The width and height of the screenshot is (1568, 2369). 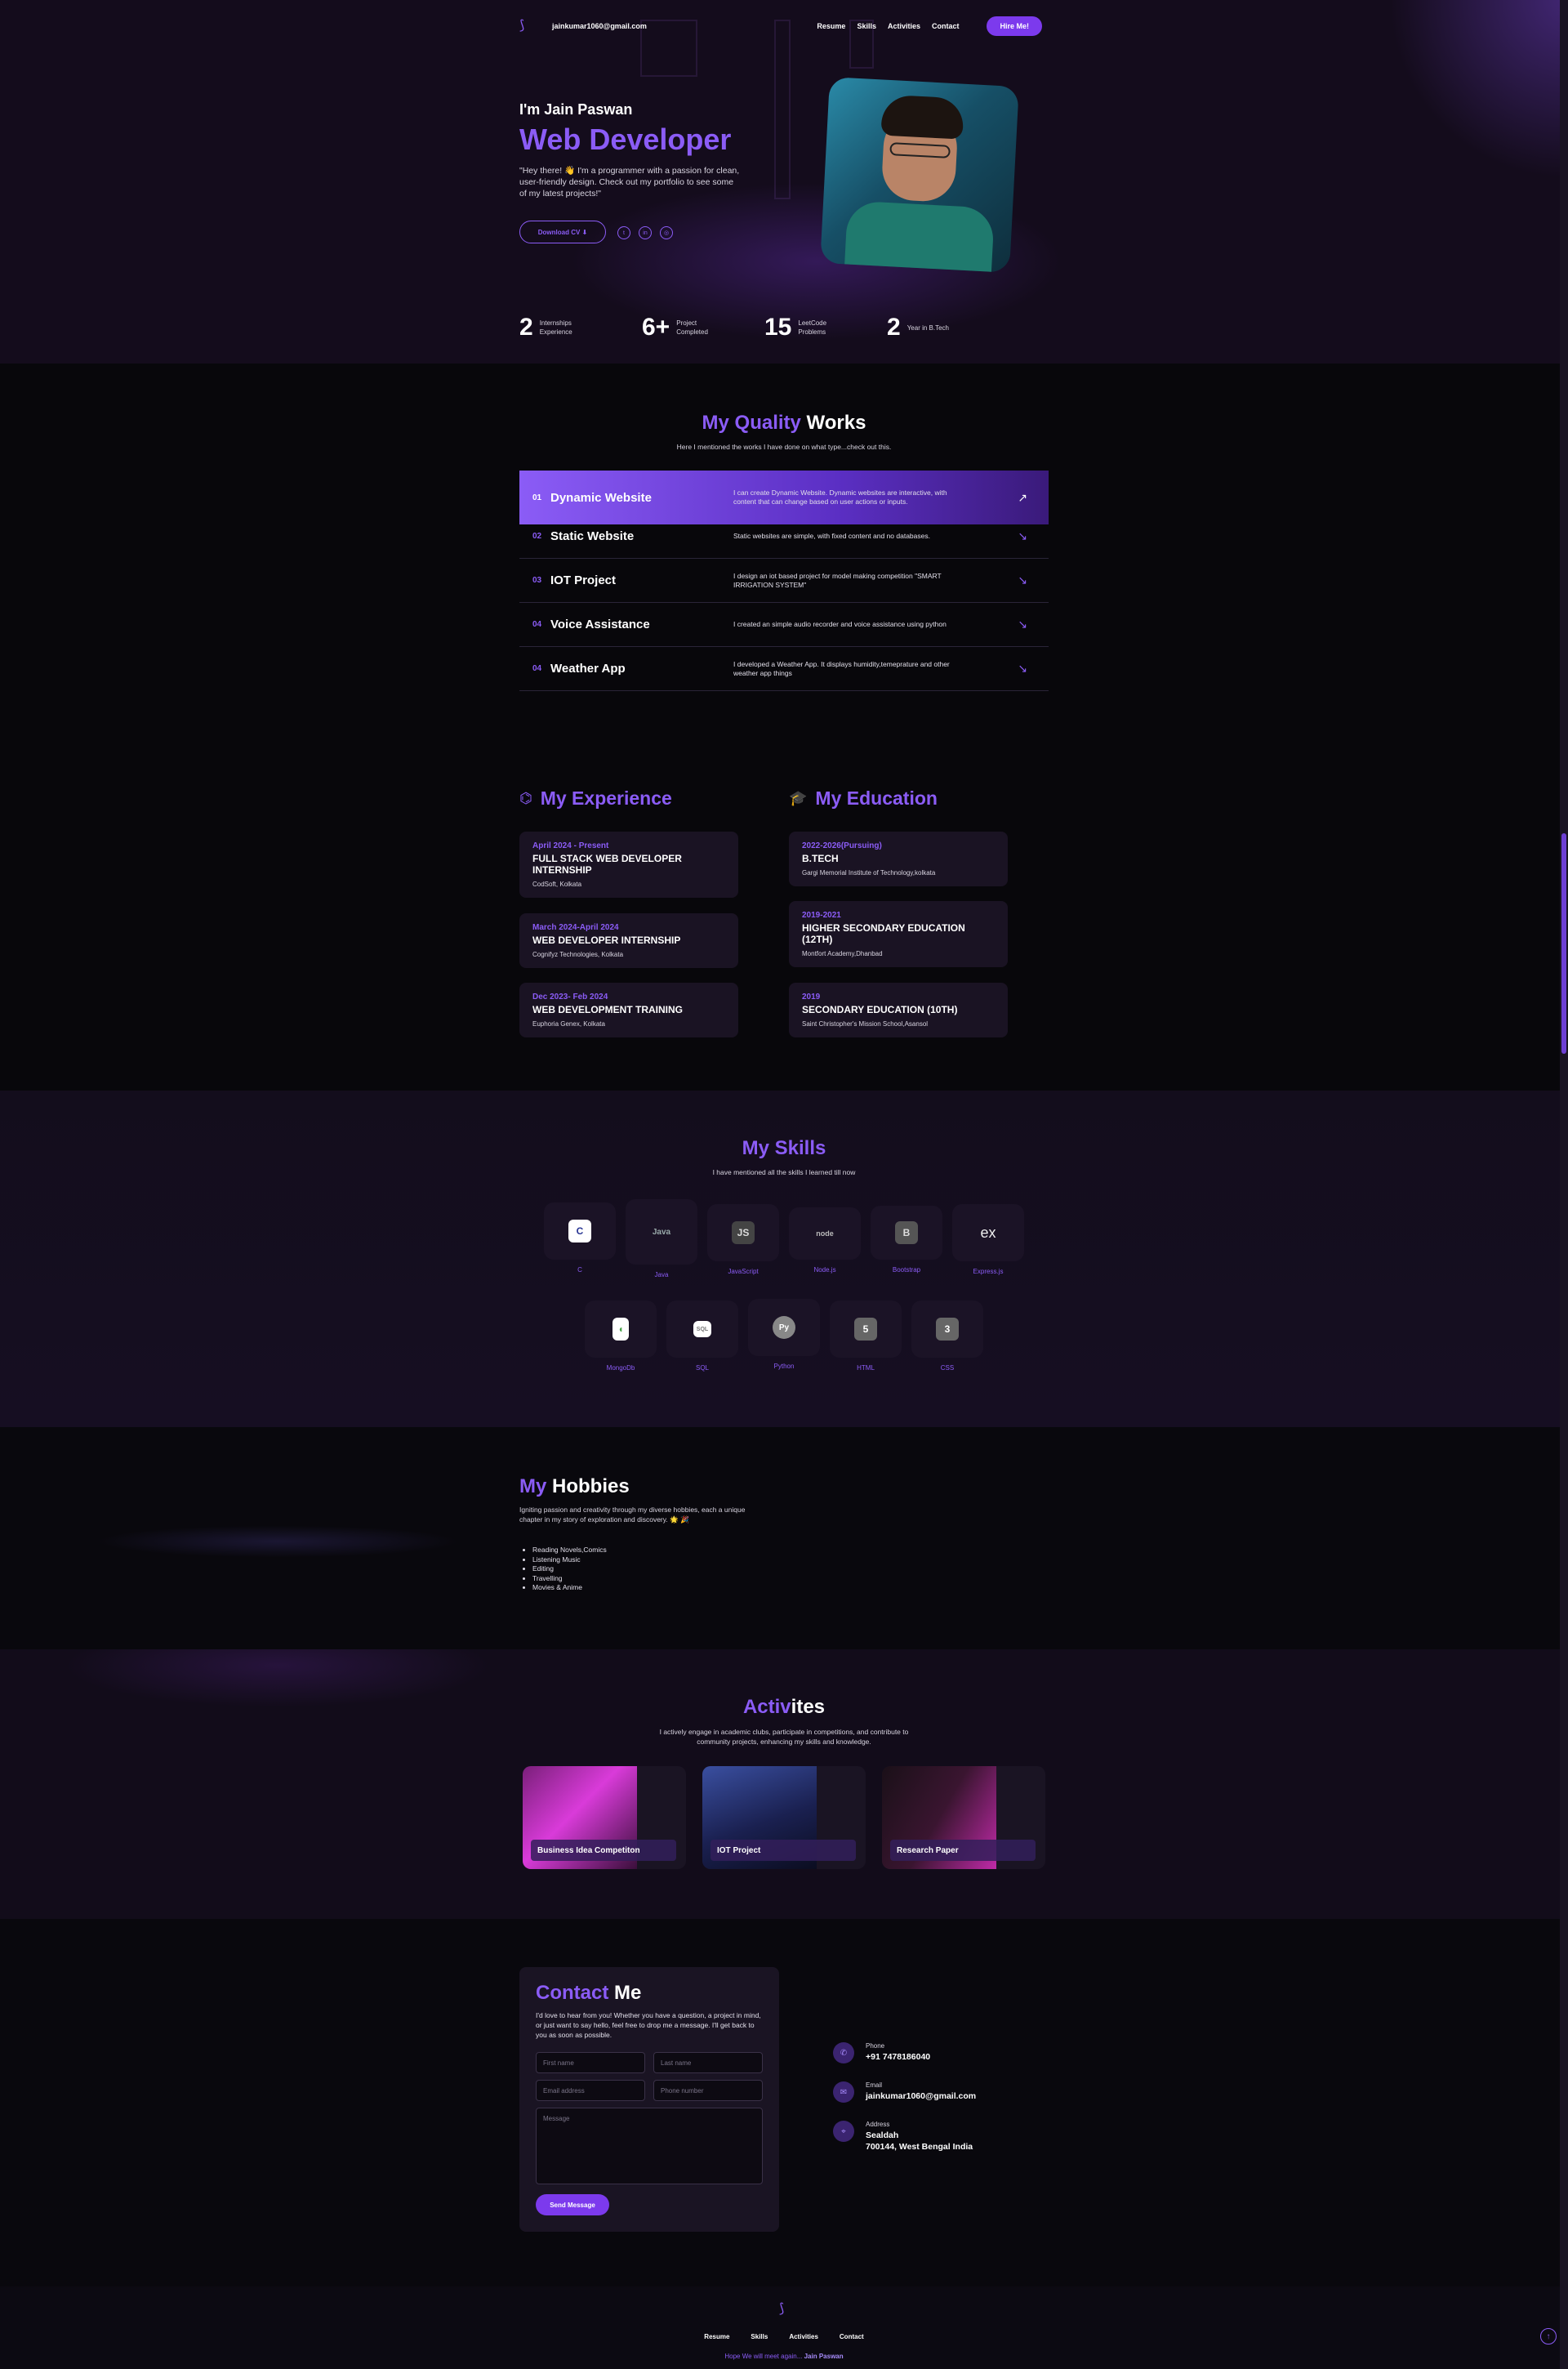 I want to click on send-message-button: Send Message, so click(x=572, y=2204).